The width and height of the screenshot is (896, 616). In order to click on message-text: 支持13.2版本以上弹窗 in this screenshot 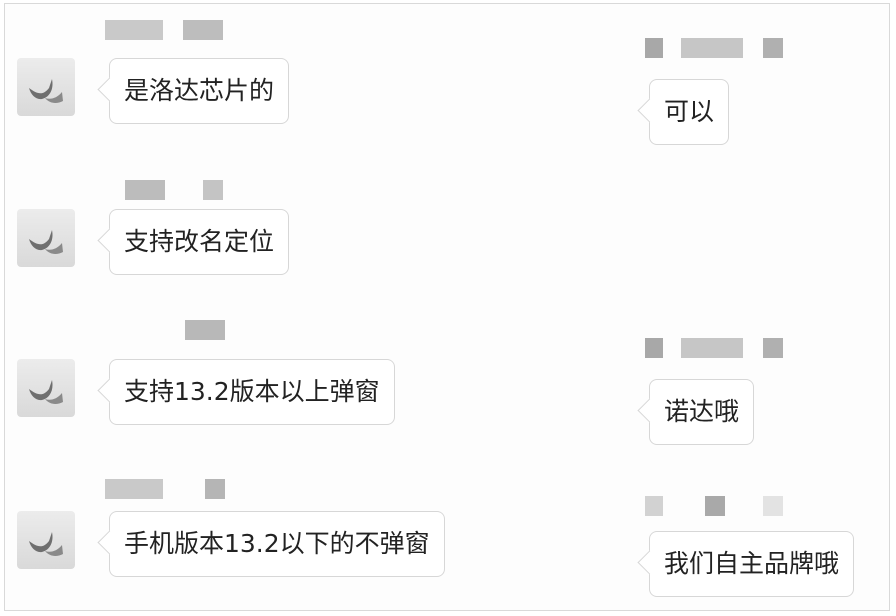, I will do `click(252, 391)`.